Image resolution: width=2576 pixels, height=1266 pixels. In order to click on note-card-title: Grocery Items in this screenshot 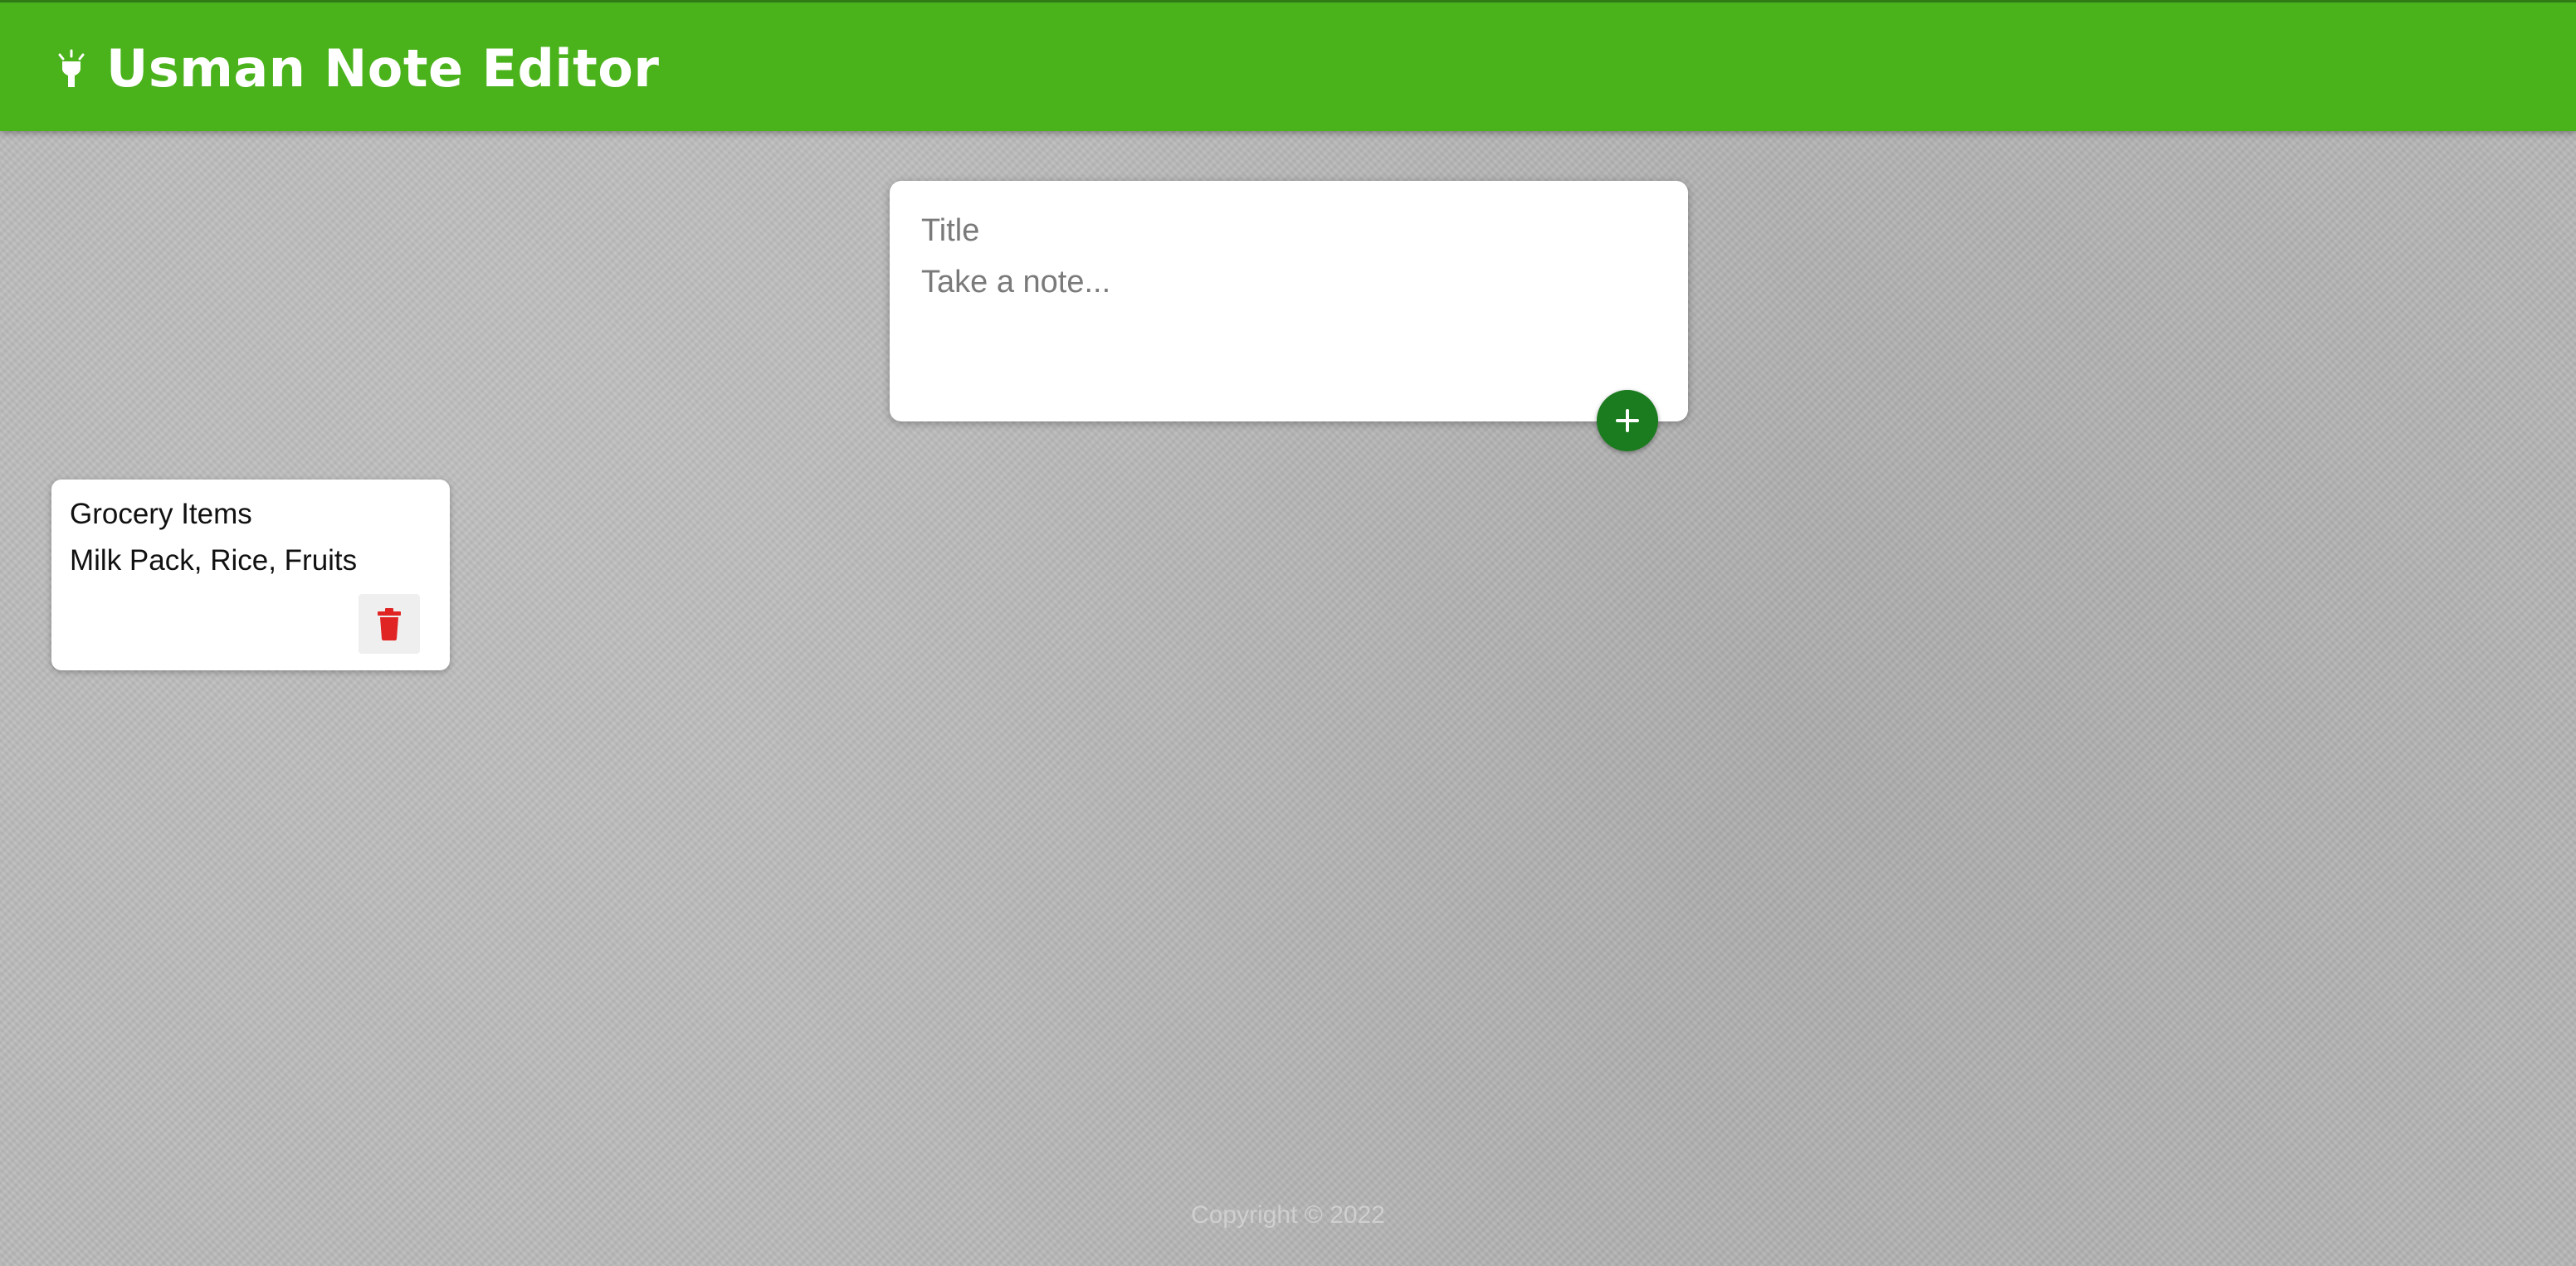, I will do `click(161, 514)`.